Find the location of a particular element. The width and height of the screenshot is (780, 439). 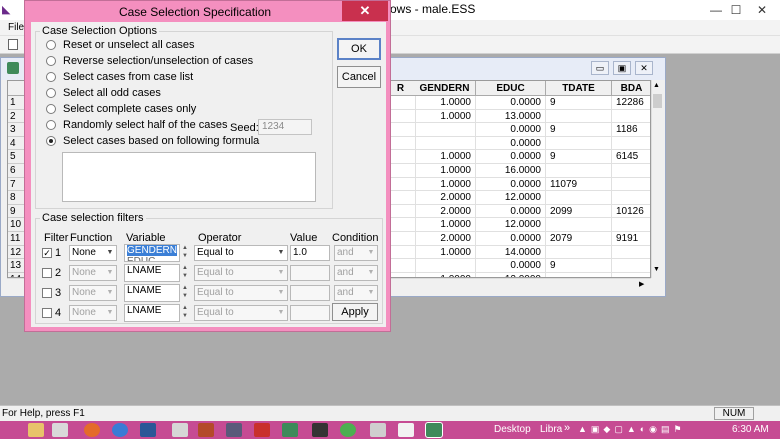

scroll-thumb is located at coordinates (657, 101).